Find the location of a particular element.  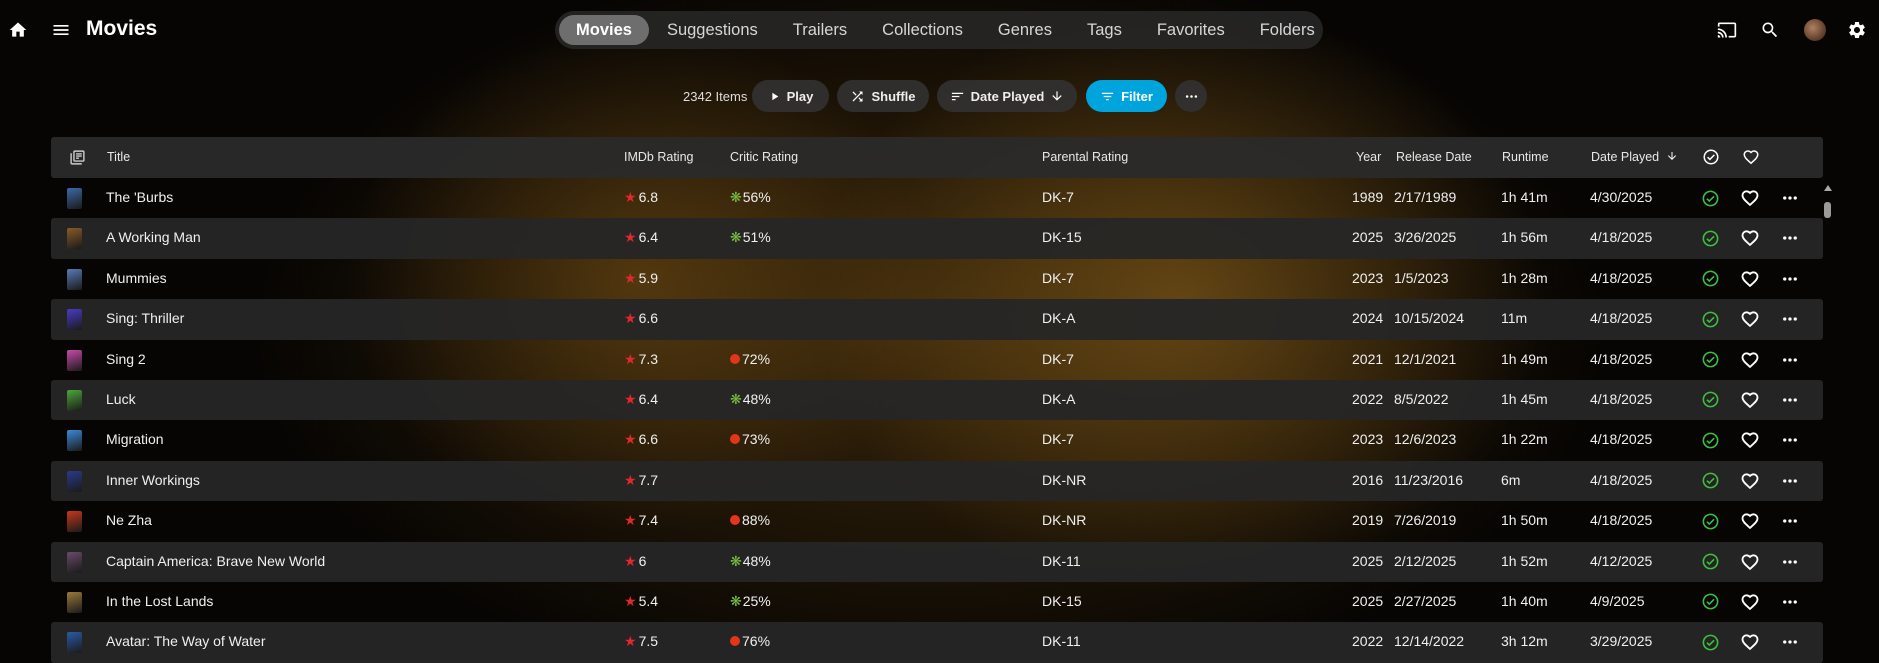

menu-button is located at coordinates (61, 30).